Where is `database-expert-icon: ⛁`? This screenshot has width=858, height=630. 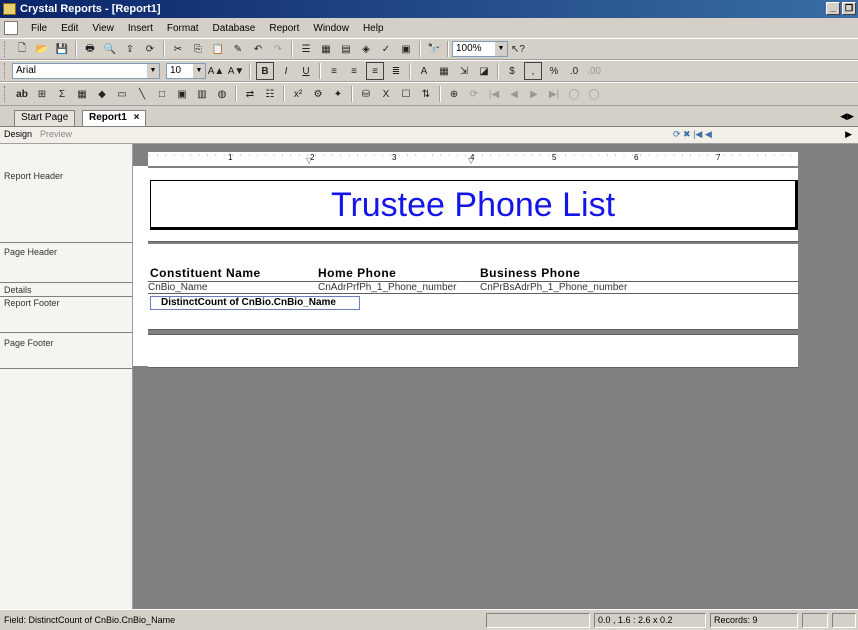 database-expert-icon: ⛁ is located at coordinates (366, 94).